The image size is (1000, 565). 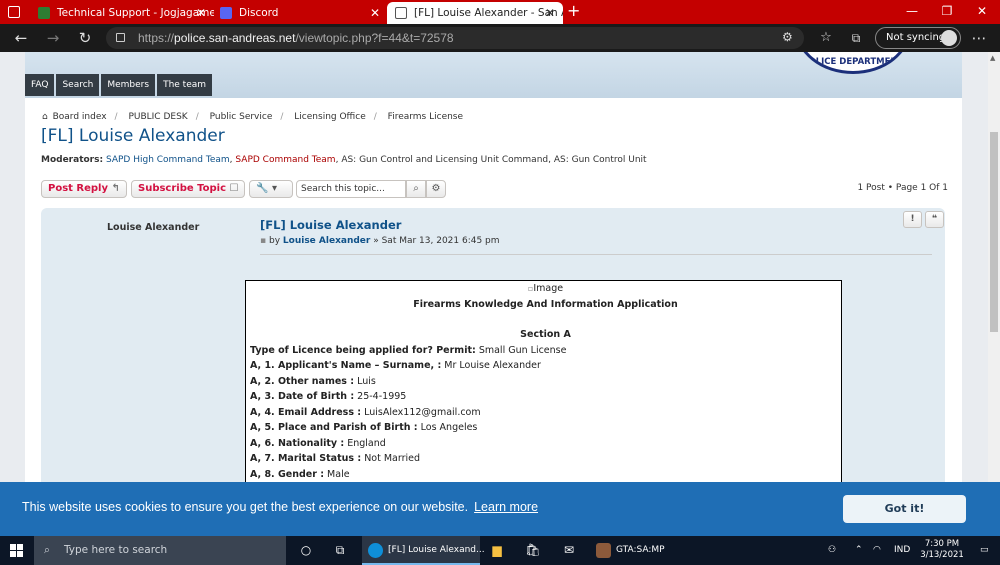 I want to click on sync-label: Not syncing, so click(x=916, y=37).